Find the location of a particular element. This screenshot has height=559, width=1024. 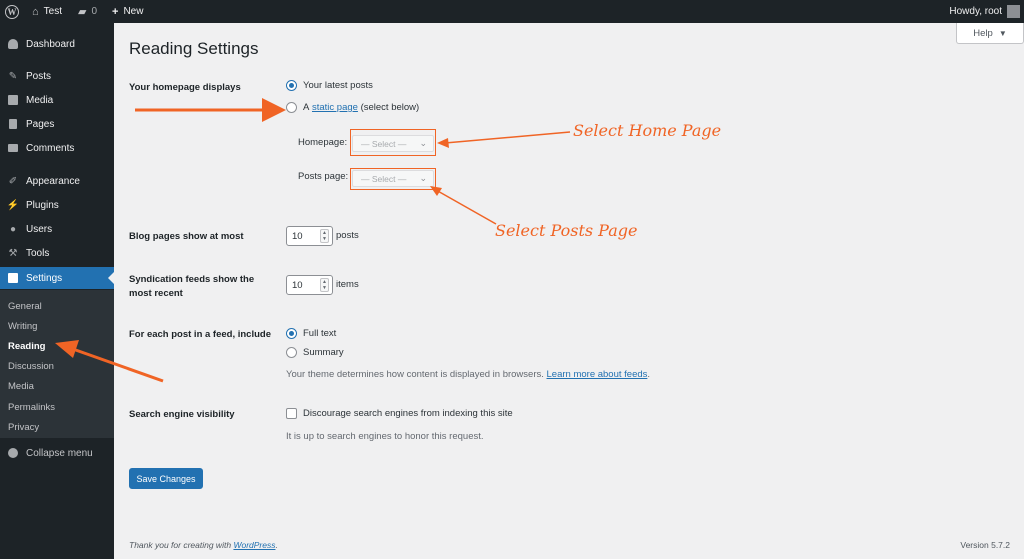

sidebar-item-posts: ✎ Posts is located at coordinates (57, 76).